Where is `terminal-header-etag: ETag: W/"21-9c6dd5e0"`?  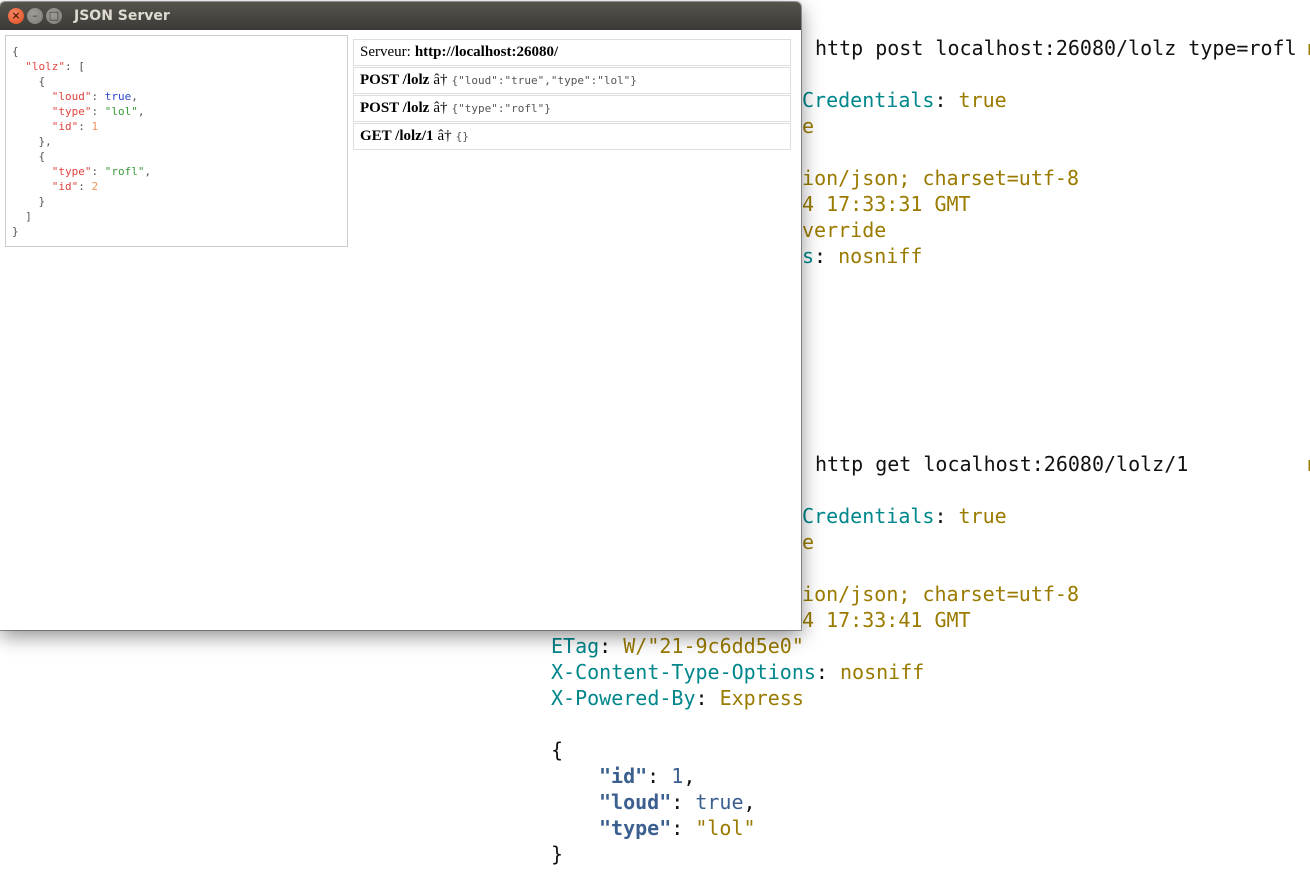 terminal-header-etag: ETag: W/"21-9c6dd5e0" is located at coordinates (677, 646).